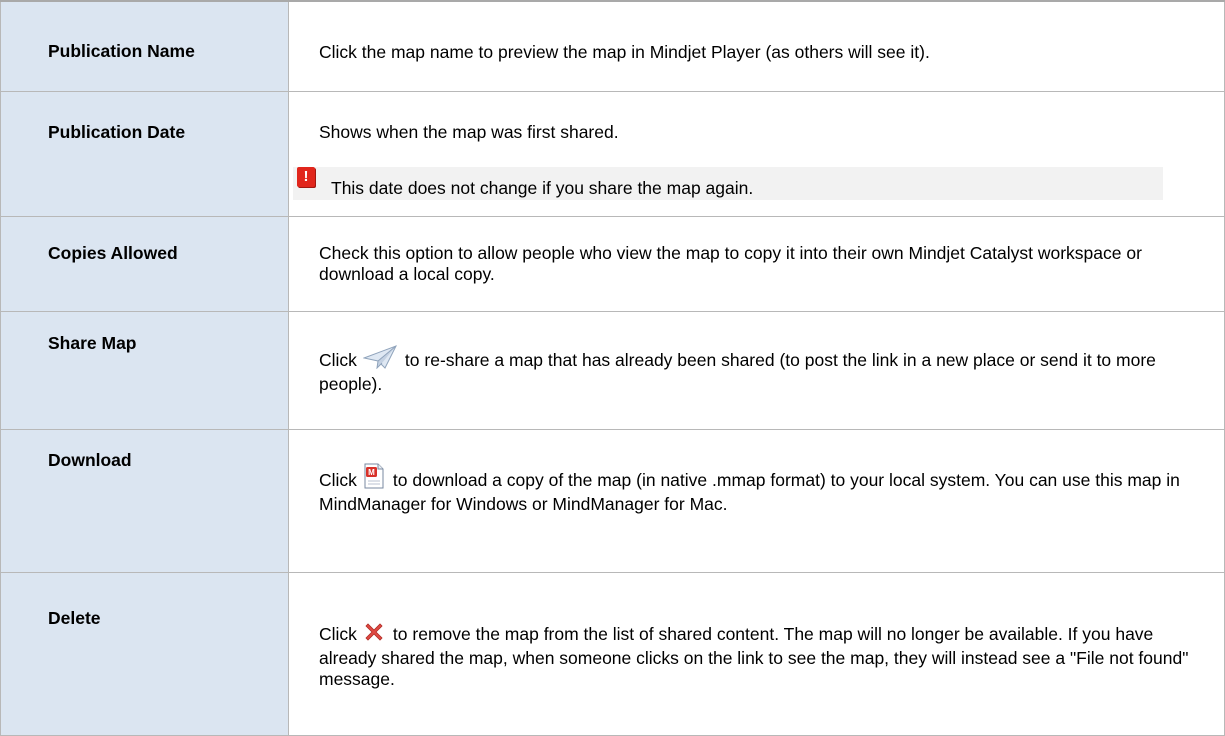 This screenshot has height=736, width=1225. I want to click on row-label-cell: Delete, so click(144, 653).